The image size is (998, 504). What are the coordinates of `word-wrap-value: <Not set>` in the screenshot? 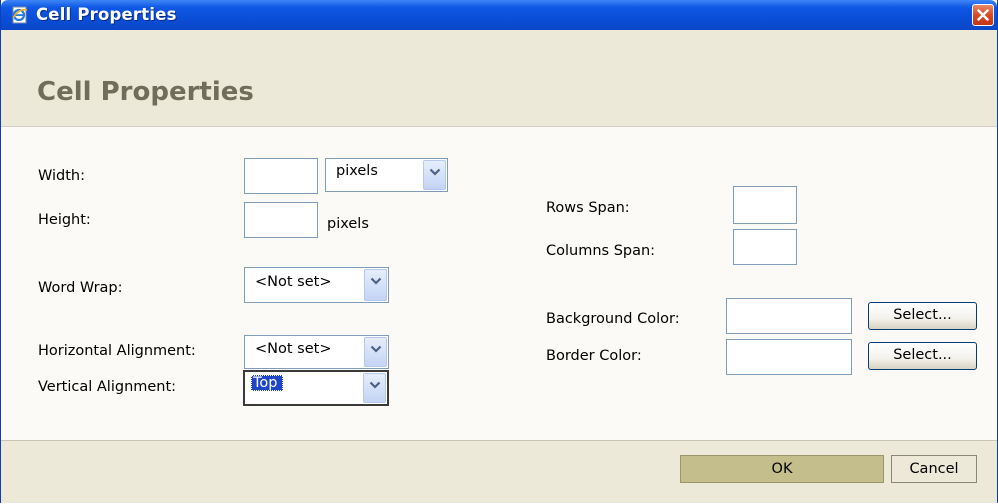 It's located at (293, 282).